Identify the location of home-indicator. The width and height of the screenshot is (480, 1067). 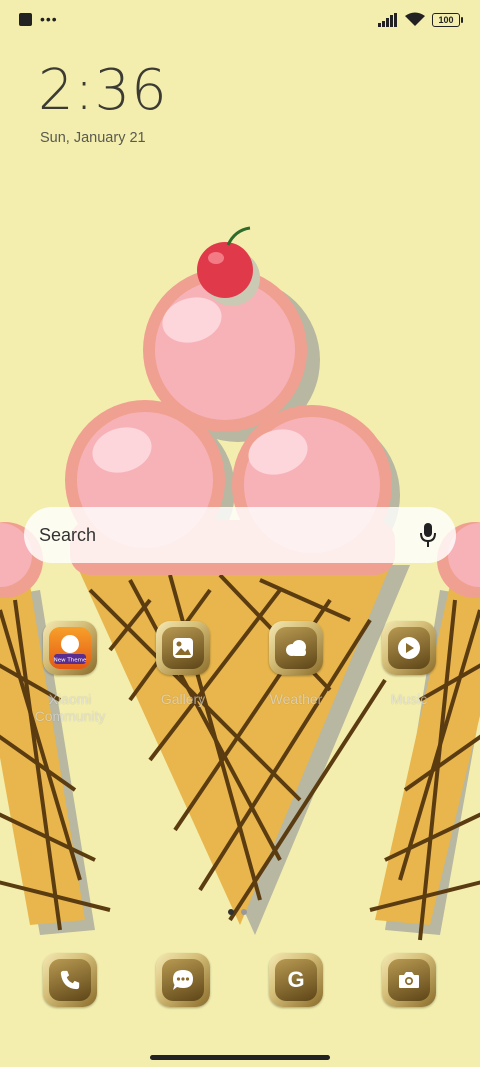
(240, 1057).